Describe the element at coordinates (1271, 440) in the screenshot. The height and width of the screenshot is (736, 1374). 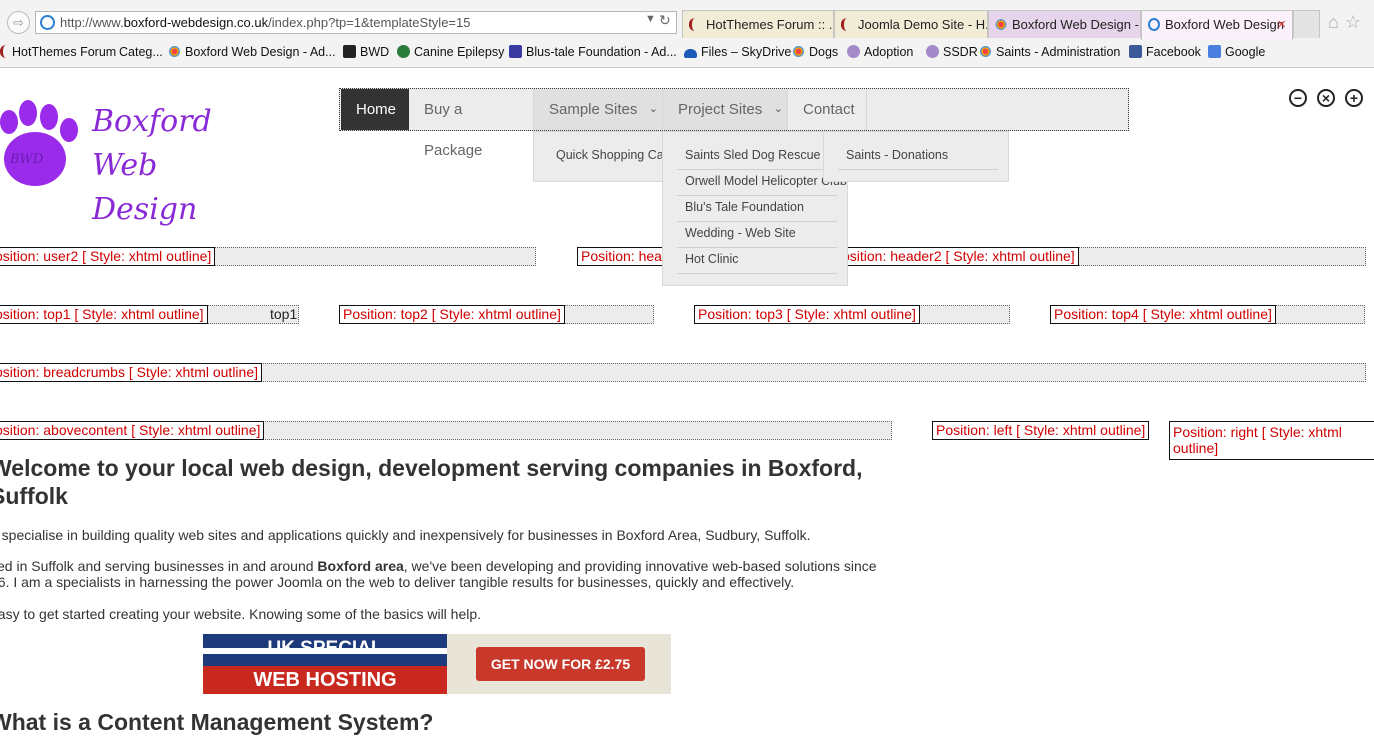
I see `position-label-right: Position: right [ Style: xhtml outline]` at that location.